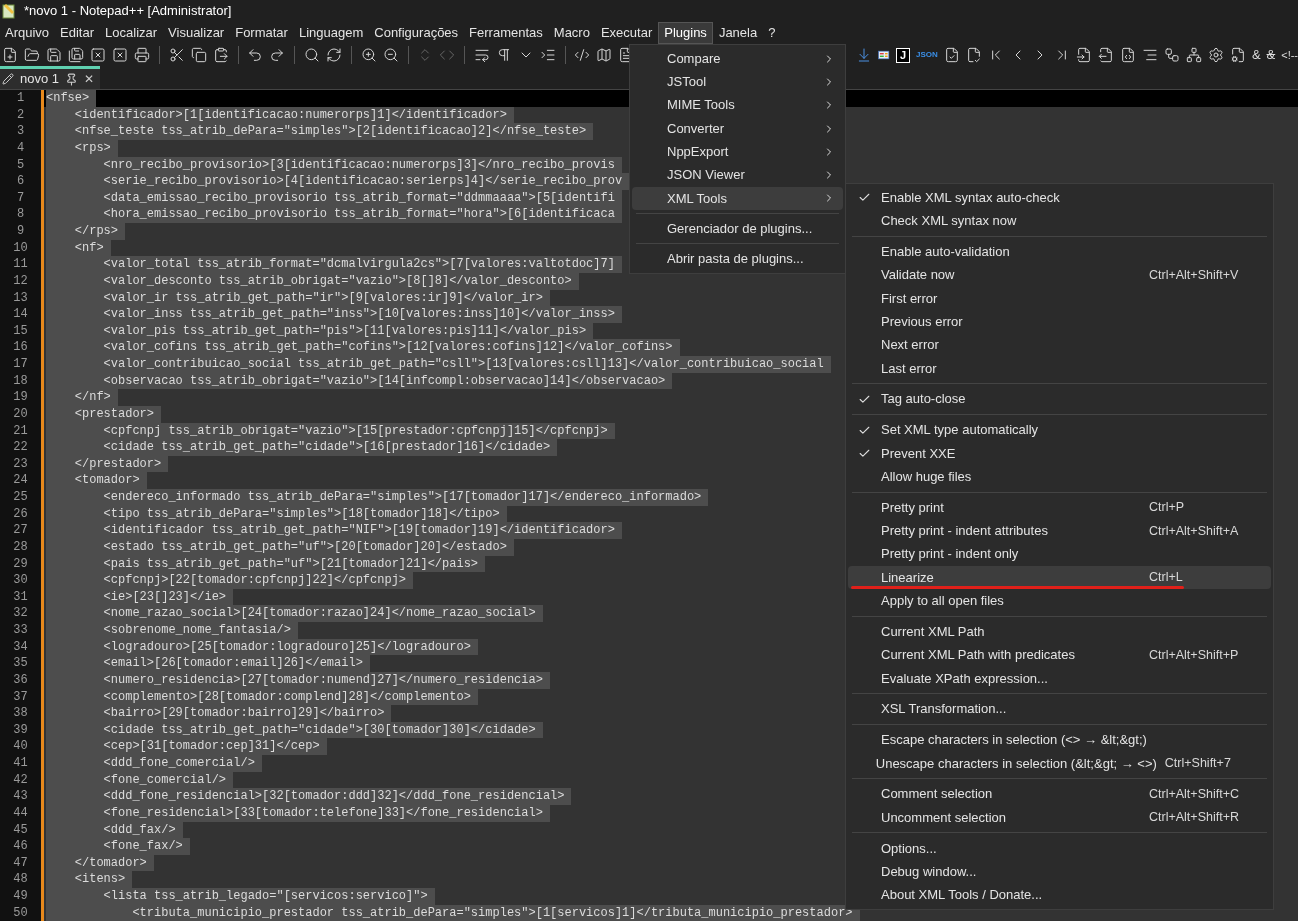 The height and width of the screenshot is (921, 1298). What do you see at coordinates (1171, 55) in the screenshot?
I see `workflow-icon` at bounding box center [1171, 55].